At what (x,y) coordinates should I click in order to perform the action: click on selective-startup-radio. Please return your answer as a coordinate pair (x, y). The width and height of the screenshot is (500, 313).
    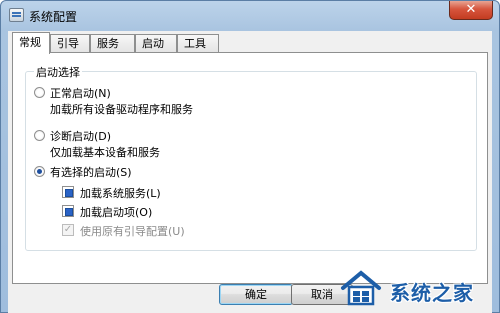
    Looking at the image, I should click on (39, 171).